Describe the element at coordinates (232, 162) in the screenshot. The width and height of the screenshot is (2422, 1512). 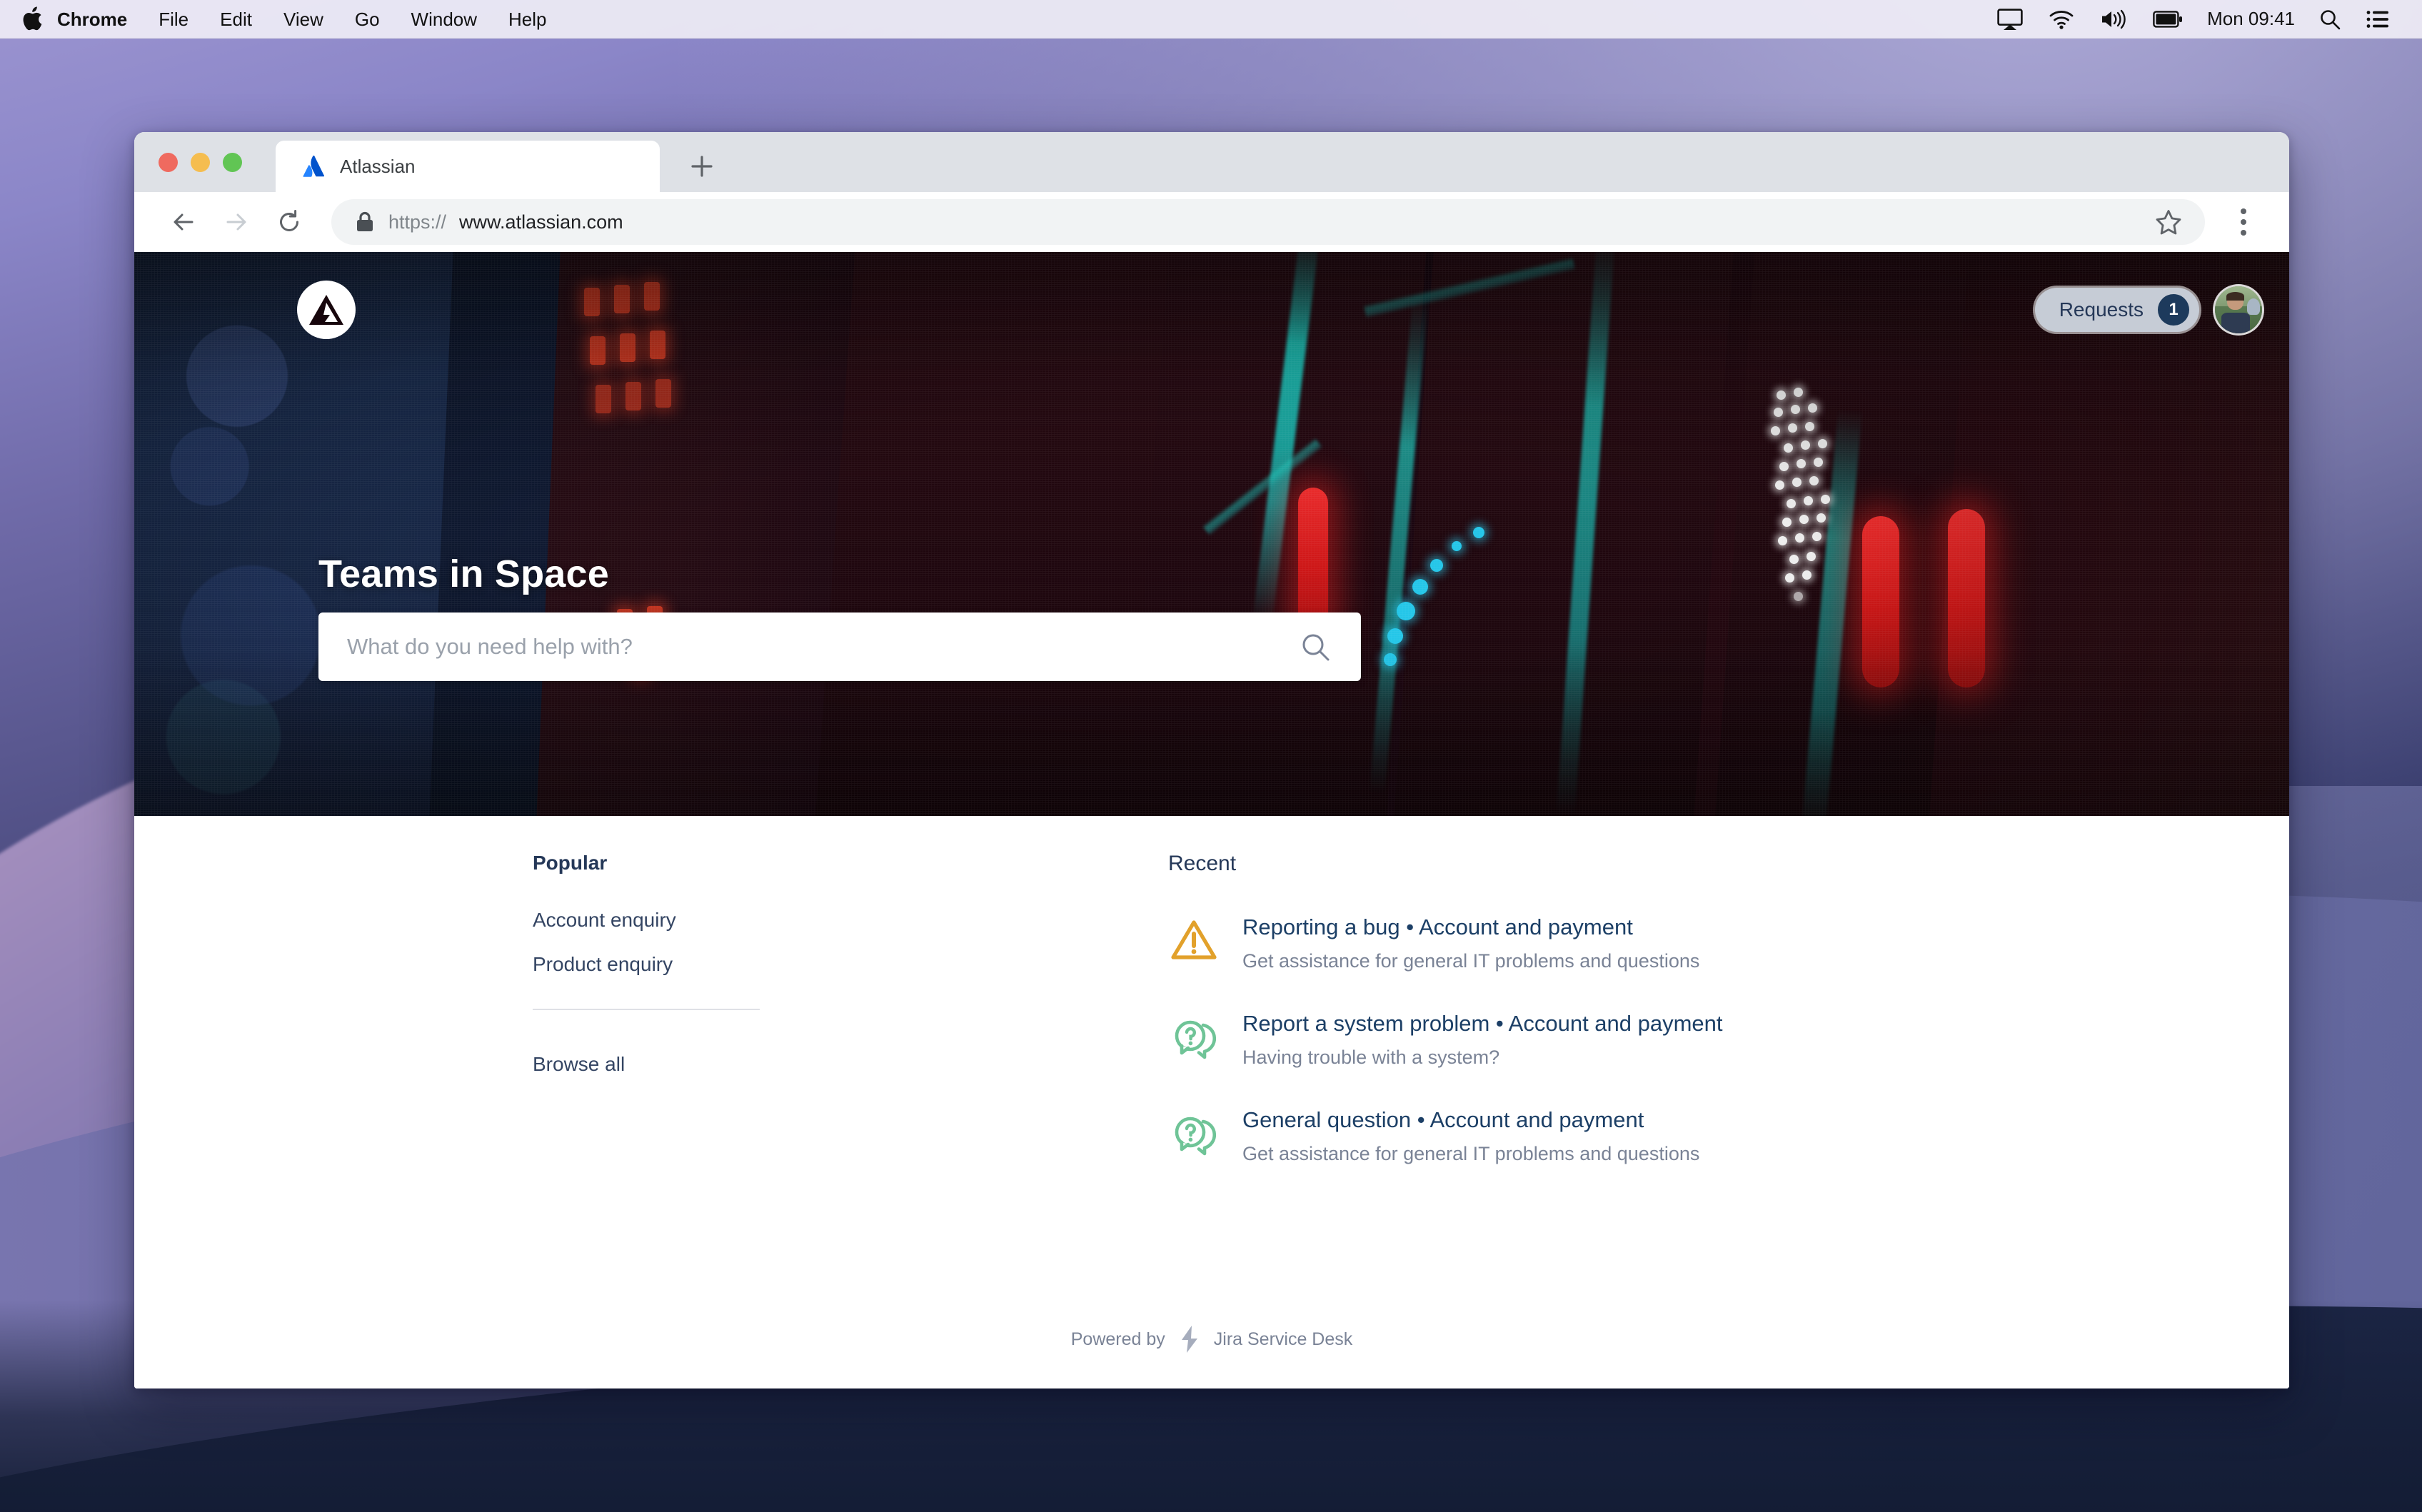
I see `zoom-window-button` at that location.